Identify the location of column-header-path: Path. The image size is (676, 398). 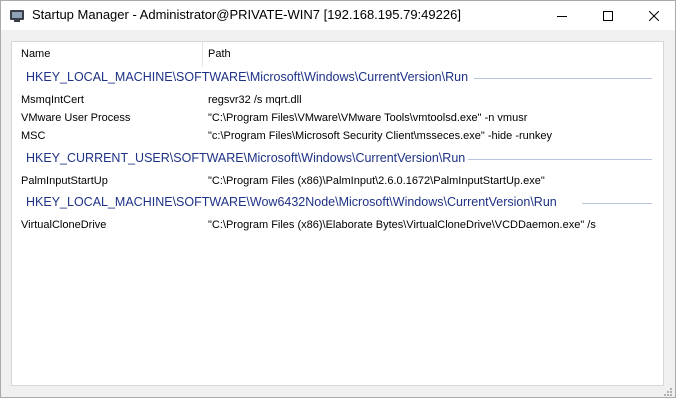
(219, 54).